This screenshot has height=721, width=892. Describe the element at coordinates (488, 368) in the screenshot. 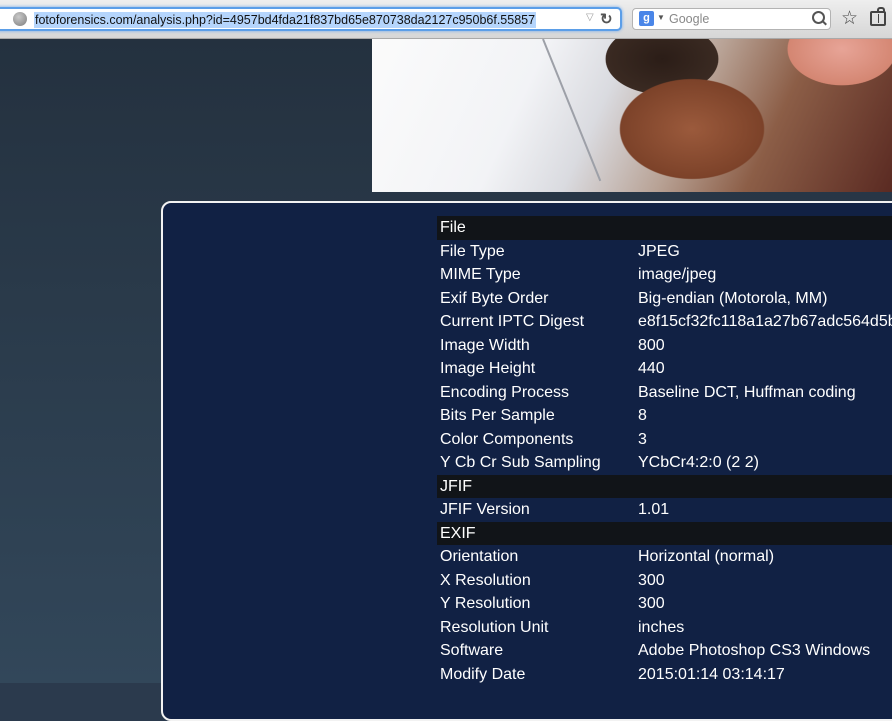

I see `metadata-key: Image Height` at that location.